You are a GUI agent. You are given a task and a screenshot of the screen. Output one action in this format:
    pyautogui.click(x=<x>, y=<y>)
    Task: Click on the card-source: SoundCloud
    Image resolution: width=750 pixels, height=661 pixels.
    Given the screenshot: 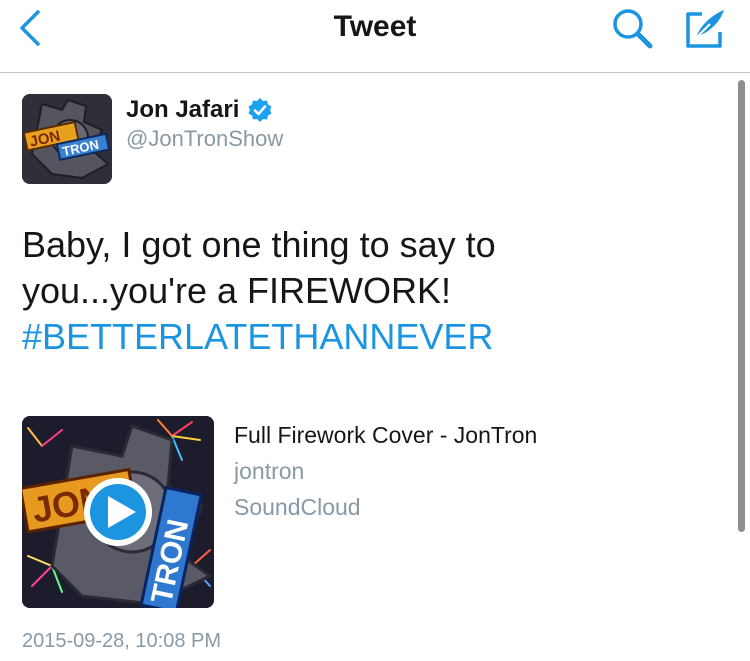 What is the action you would take?
    pyautogui.click(x=297, y=507)
    